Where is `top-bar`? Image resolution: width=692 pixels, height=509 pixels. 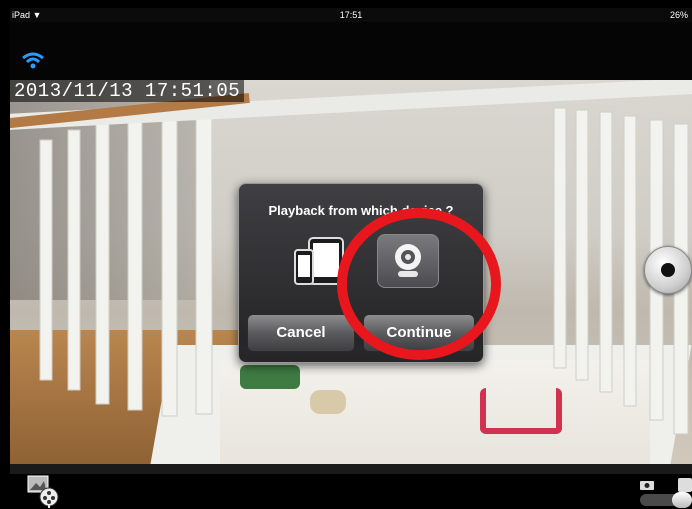 top-bar is located at coordinates (351, 51).